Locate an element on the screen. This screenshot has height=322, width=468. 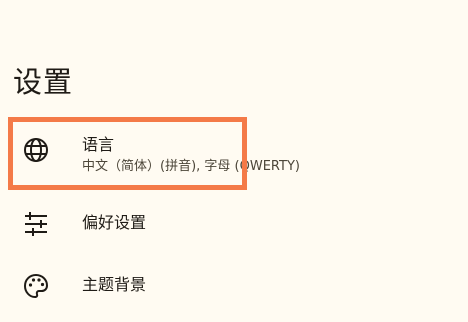
settings-item-title: 主题背景 is located at coordinates (114, 284).